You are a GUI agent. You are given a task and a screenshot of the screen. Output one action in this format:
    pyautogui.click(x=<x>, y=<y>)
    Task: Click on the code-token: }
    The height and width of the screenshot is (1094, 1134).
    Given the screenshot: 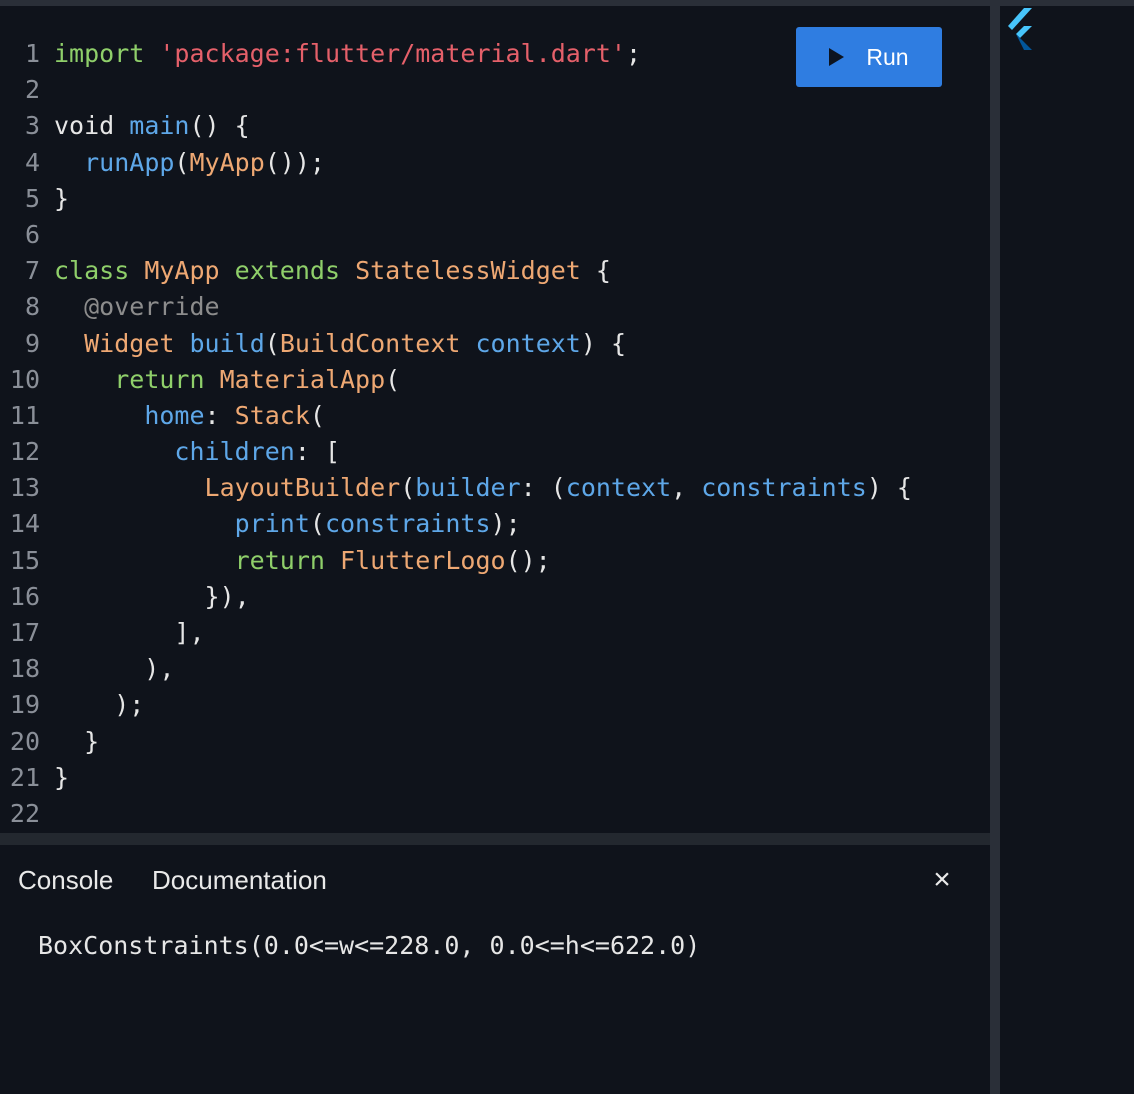 What is the action you would take?
    pyautogui.click(x=62, y=198)
    